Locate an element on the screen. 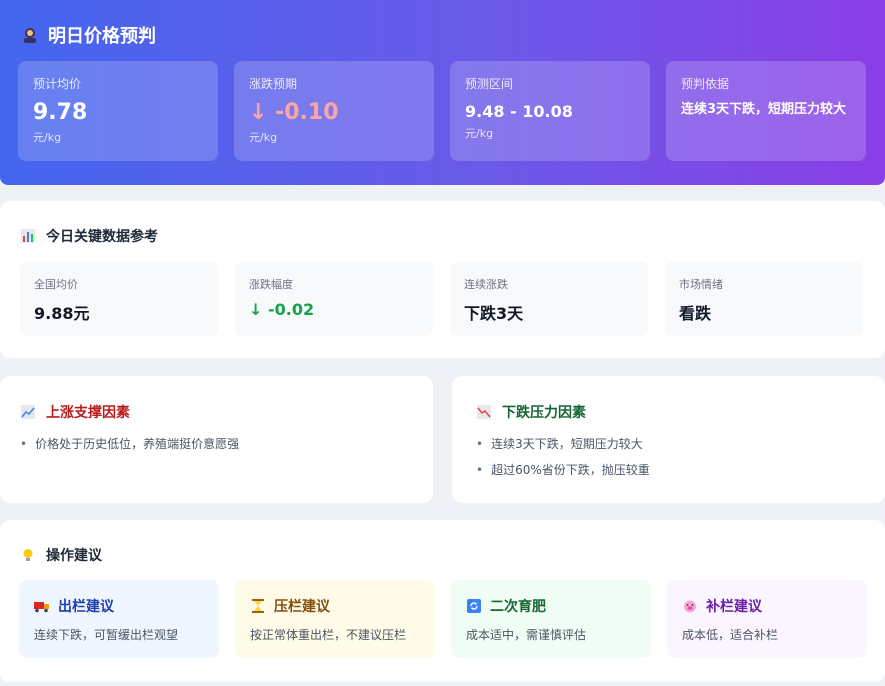 The image size is (885, 686). trend-down-icon is located at coordinates (484, 412).